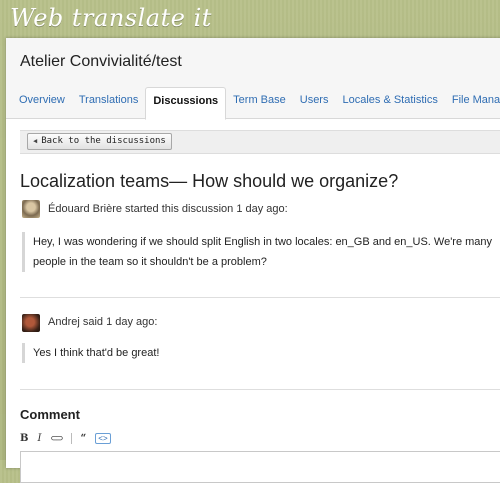 The width and height of the screenshot is (500, 483). Describe the element at coordinates (260, 467) in the screenshot. I see `comment-textarea` at that location.